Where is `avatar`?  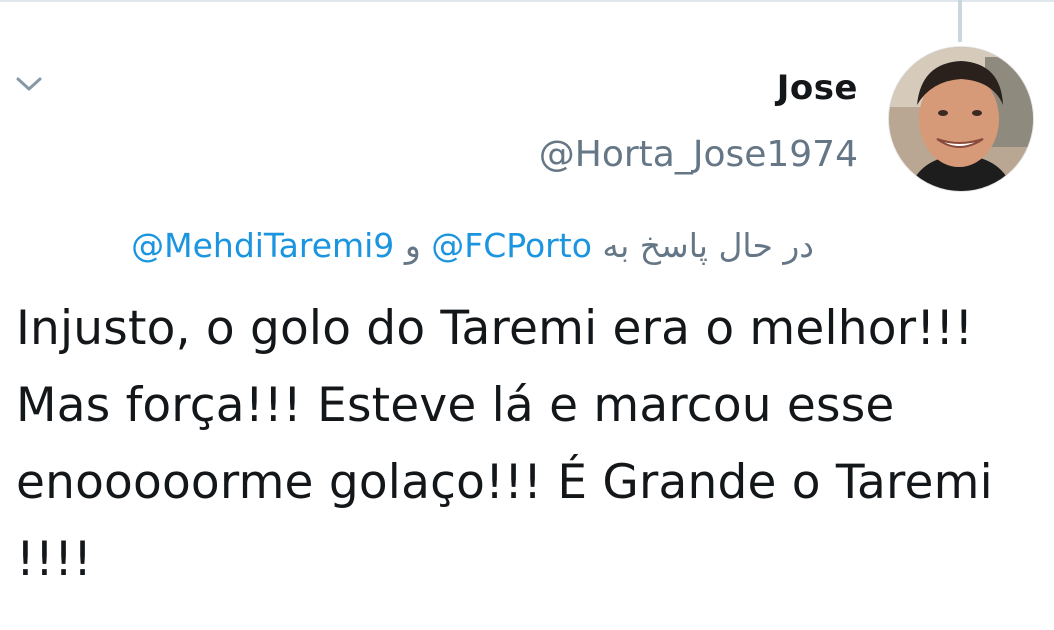
avatar is located at coordinates (961, 119).